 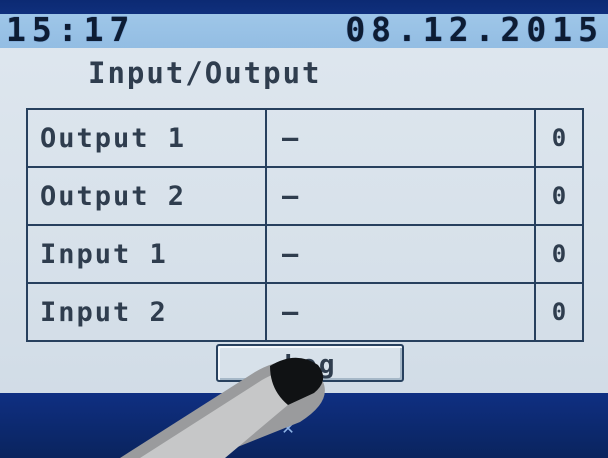 What do you see at coordinates (222, 407) in the screenshot?
I see `stylus-pointer` at bounding box center [222, 407].